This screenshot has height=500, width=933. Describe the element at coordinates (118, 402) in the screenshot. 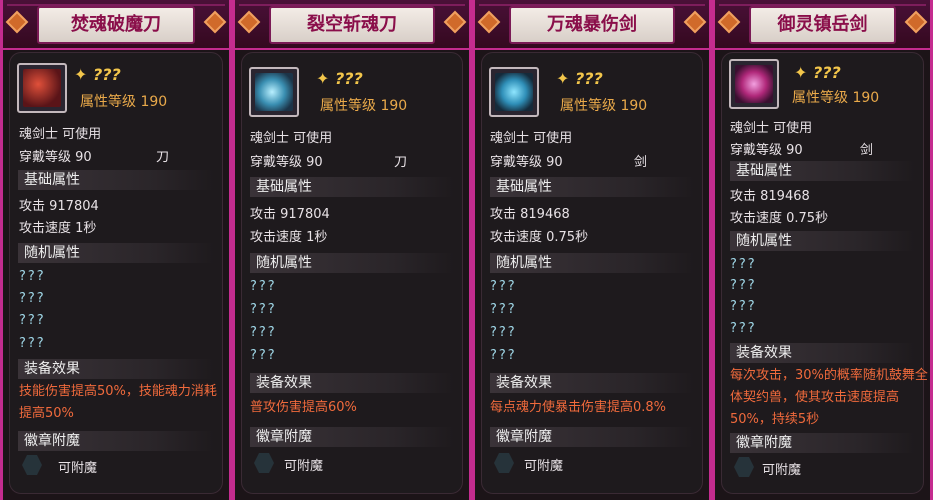

I see `equip-effect-text: 技能伤害提高50%，技能魂力消耗提高50%` at that location.